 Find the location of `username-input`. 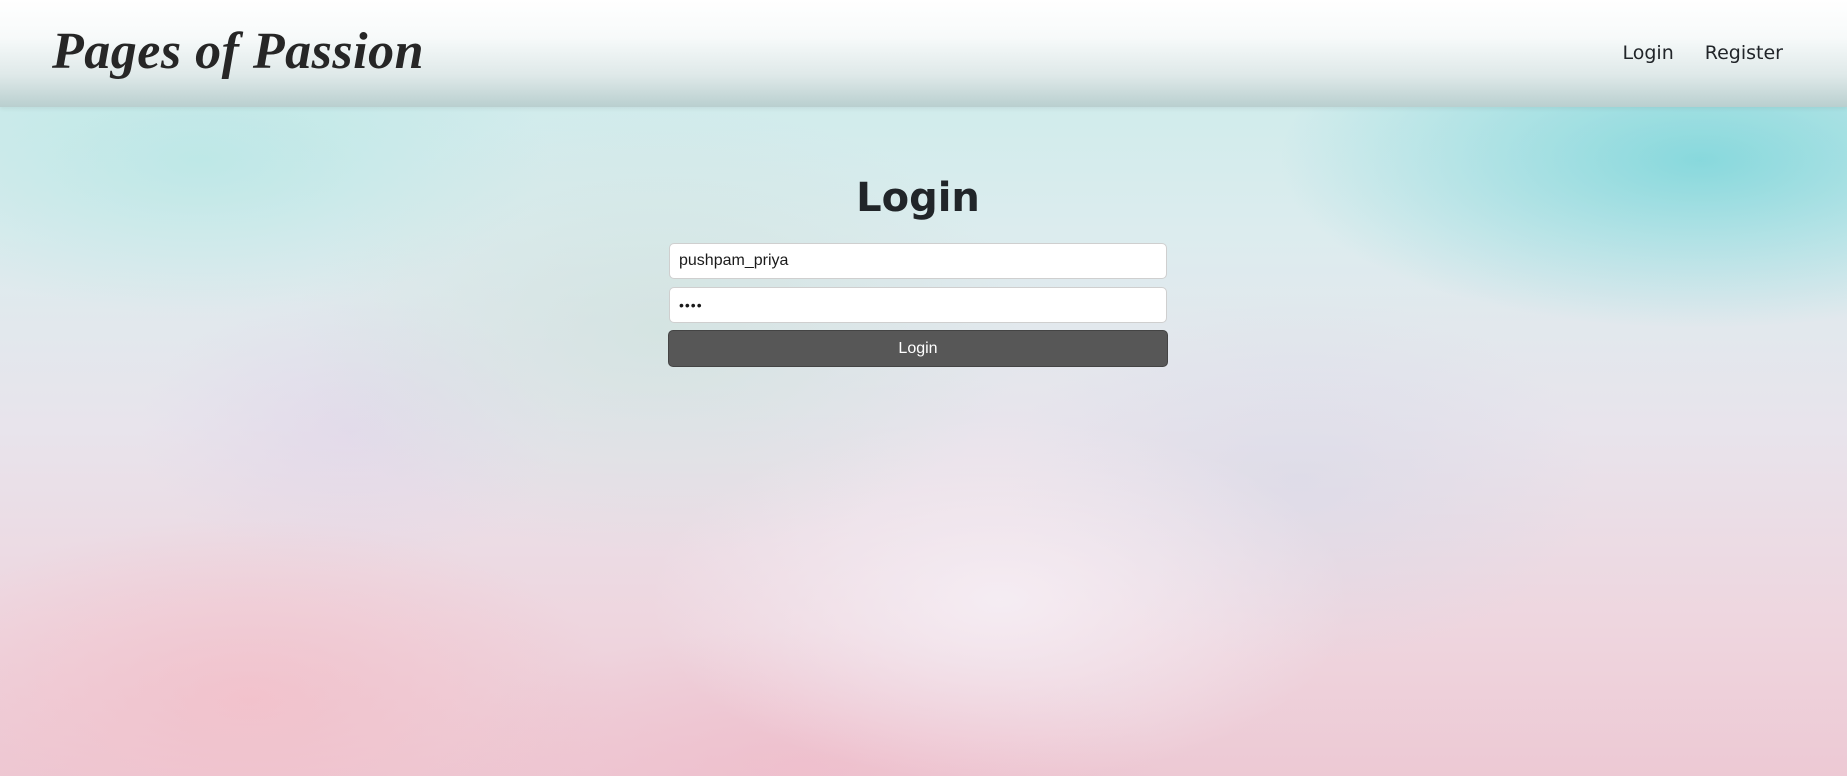

username-input is located at coordinates (918, 261).